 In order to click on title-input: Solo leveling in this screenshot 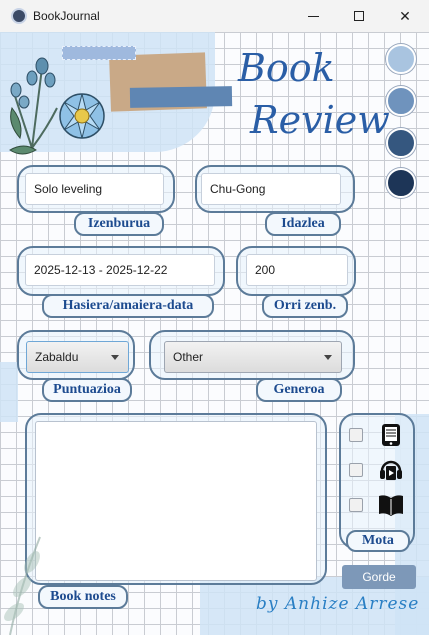, I will do `click(94, 189)`.